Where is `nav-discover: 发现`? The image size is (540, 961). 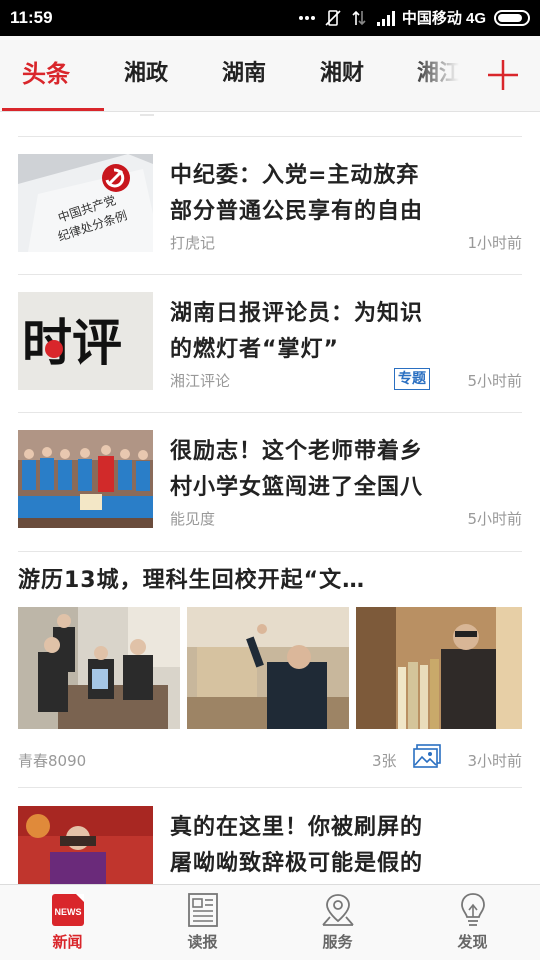
nav-discover: 发现 is located at coordinates (472, 923).